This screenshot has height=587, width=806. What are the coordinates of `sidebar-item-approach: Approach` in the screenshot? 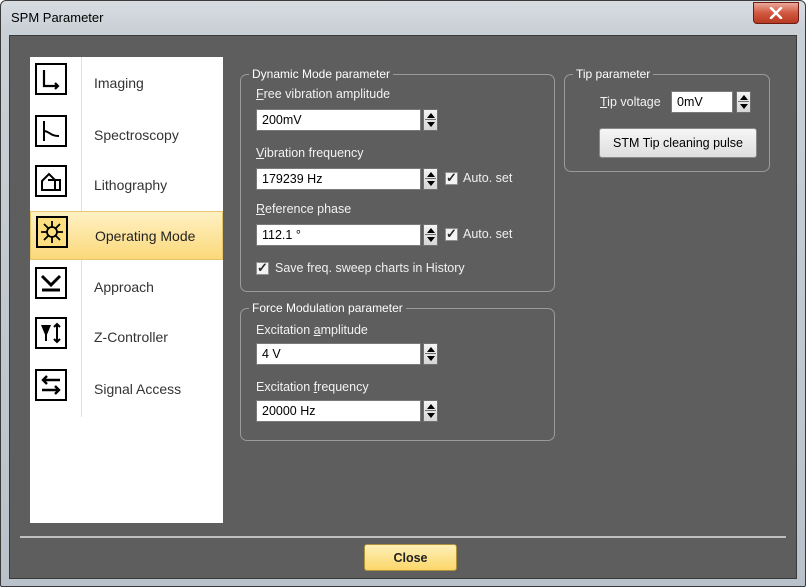 It's located at (126, 287).